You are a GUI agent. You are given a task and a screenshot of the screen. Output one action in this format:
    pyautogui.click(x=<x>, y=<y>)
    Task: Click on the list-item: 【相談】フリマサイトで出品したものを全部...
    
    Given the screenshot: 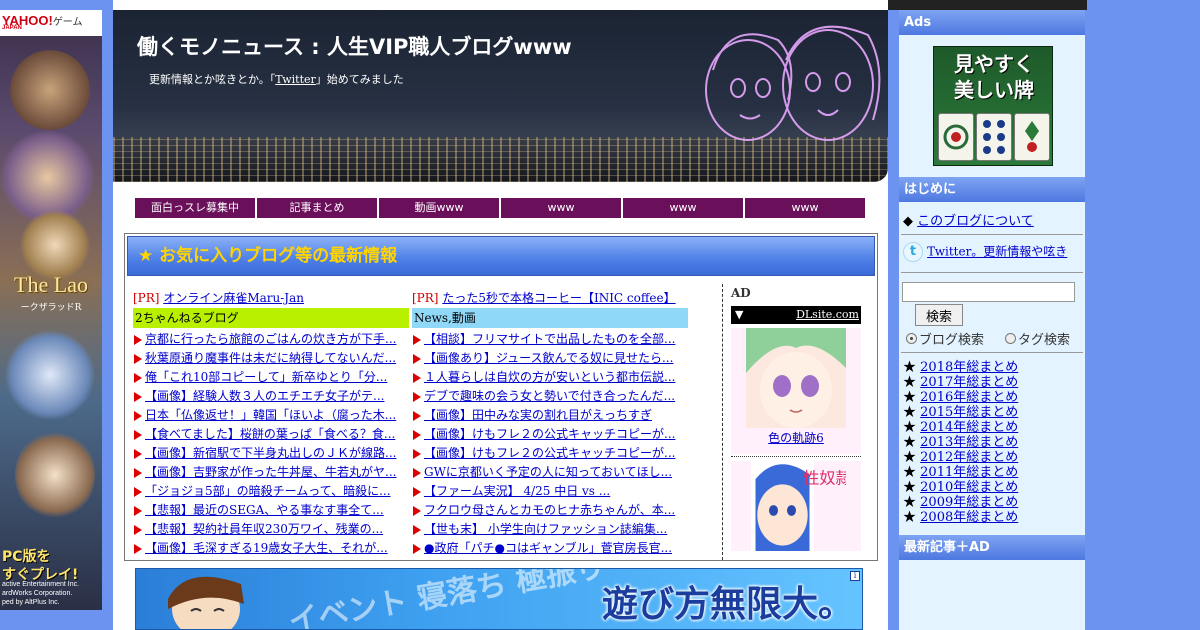 What is the action you would take?
    pyautogui.click(x=550, y=339)
    